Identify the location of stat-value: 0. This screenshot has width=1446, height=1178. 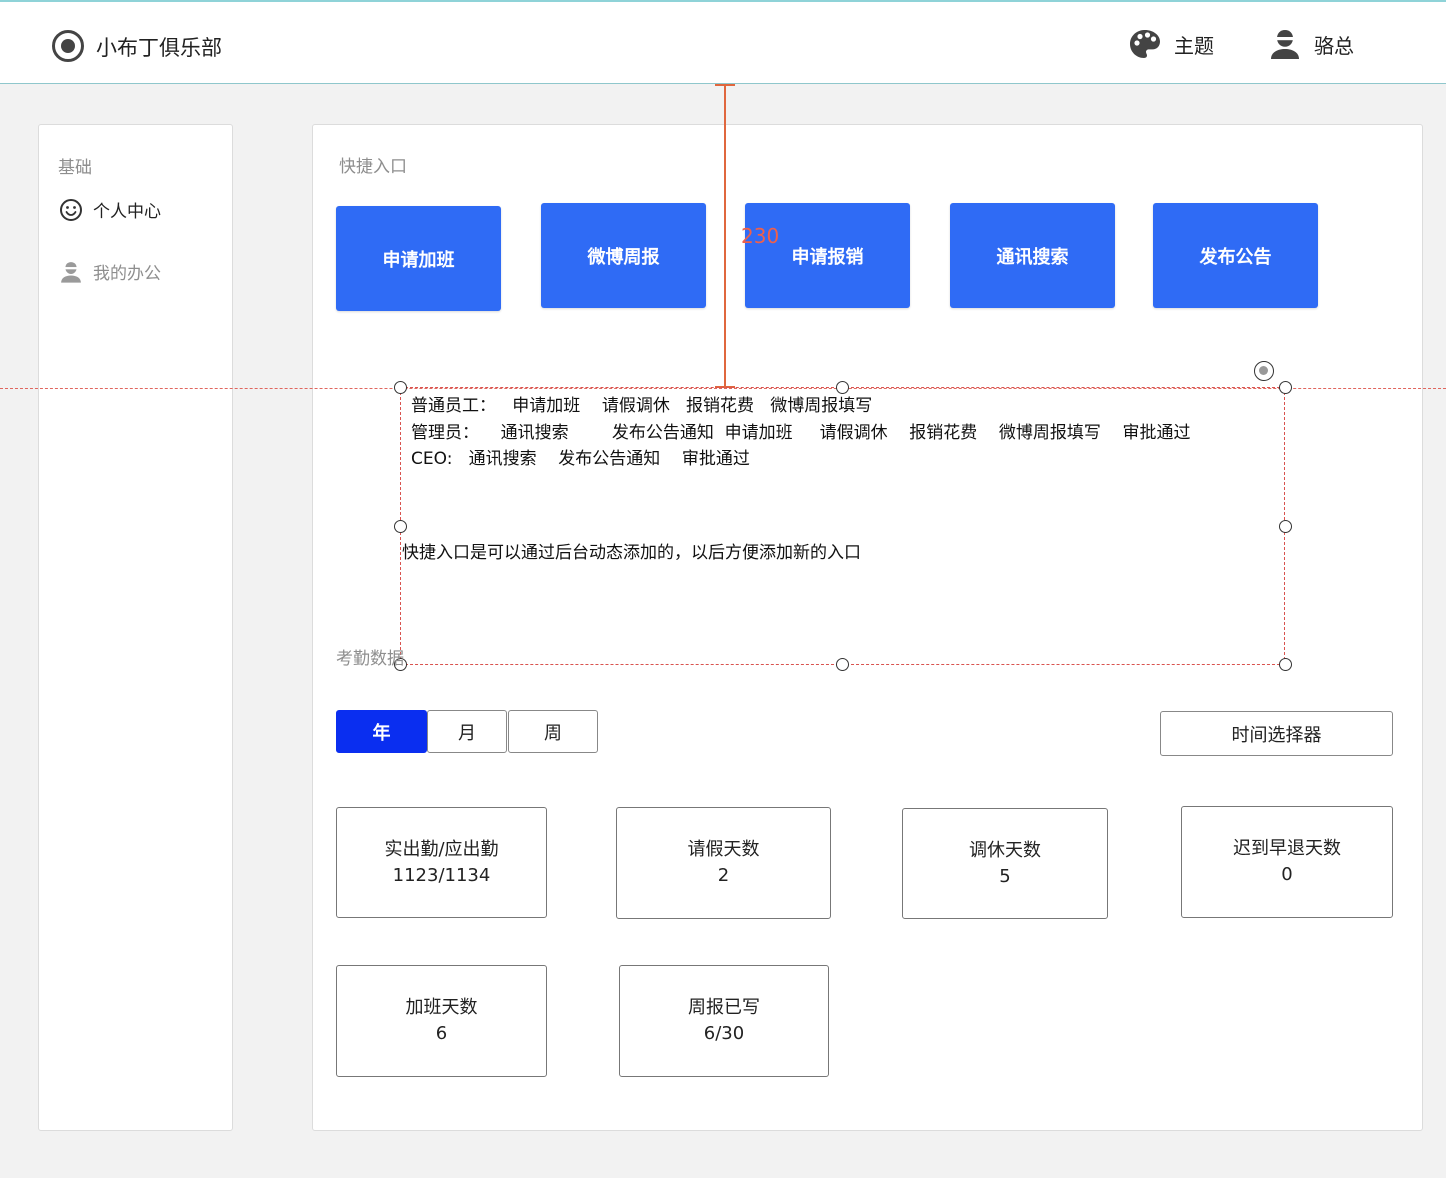
(1287, 874).